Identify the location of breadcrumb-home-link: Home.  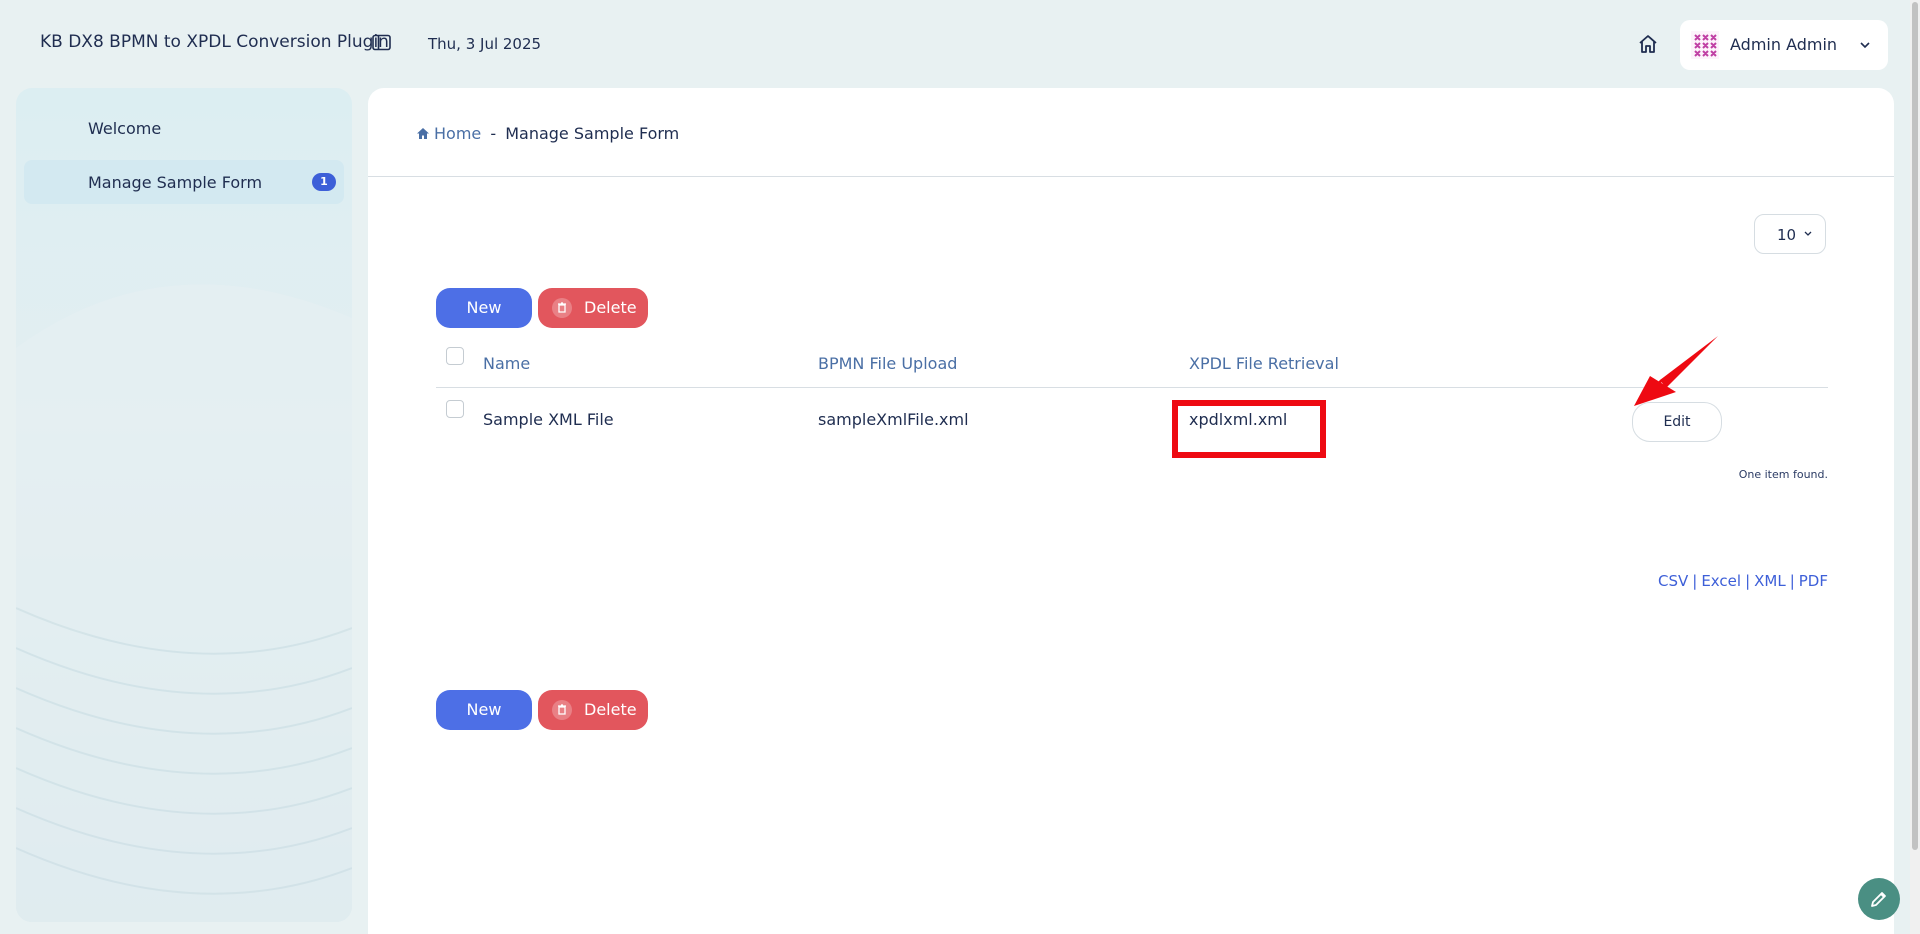
(448, 133).